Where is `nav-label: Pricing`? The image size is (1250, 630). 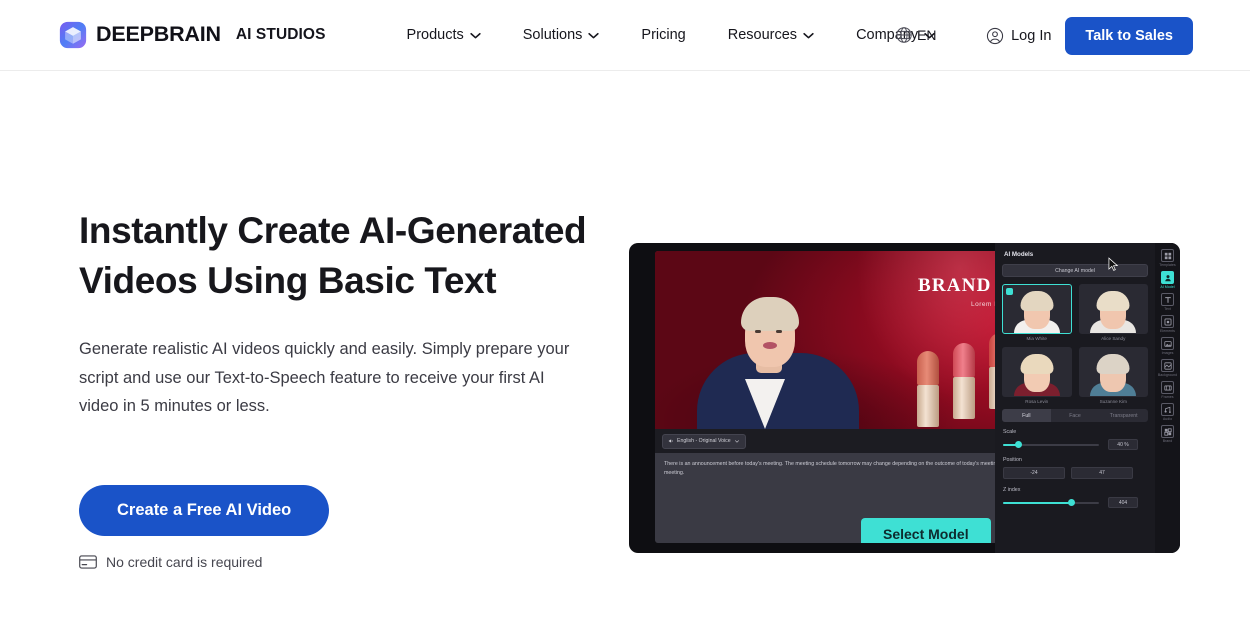 nav-label: Pricing is located at coordinates (663, 35).